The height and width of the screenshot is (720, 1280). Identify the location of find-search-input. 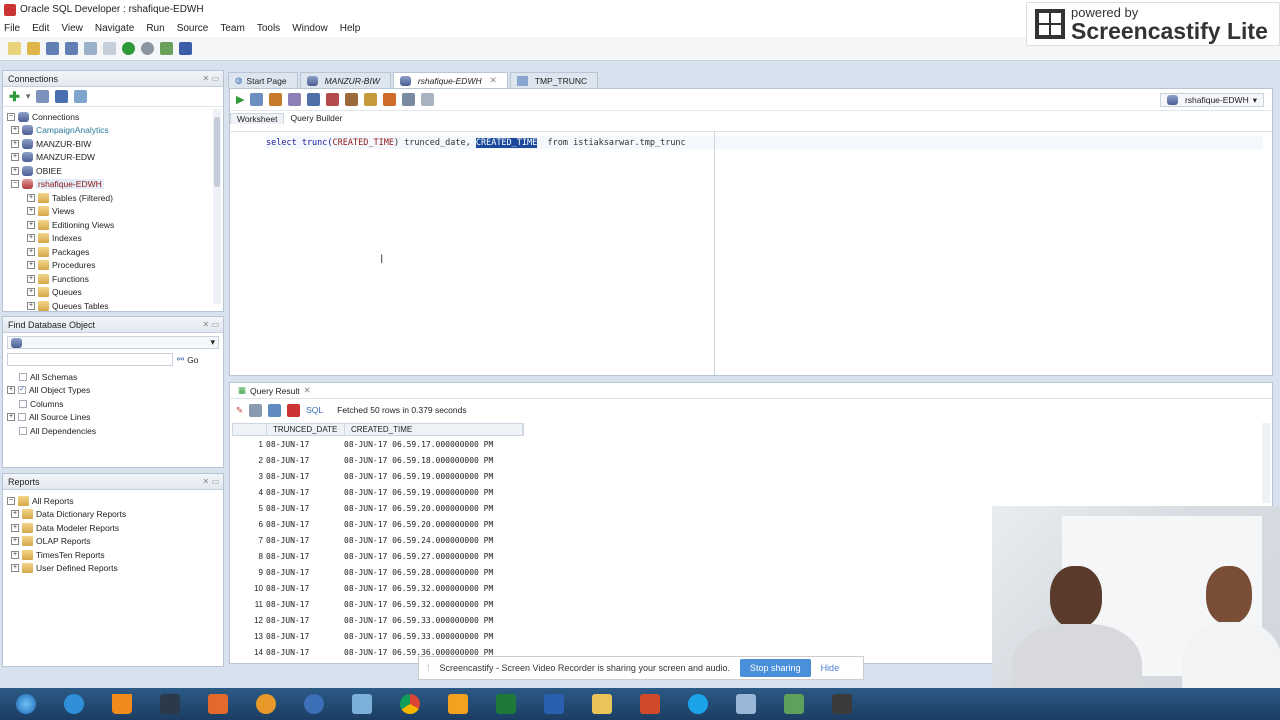
(90, 359).